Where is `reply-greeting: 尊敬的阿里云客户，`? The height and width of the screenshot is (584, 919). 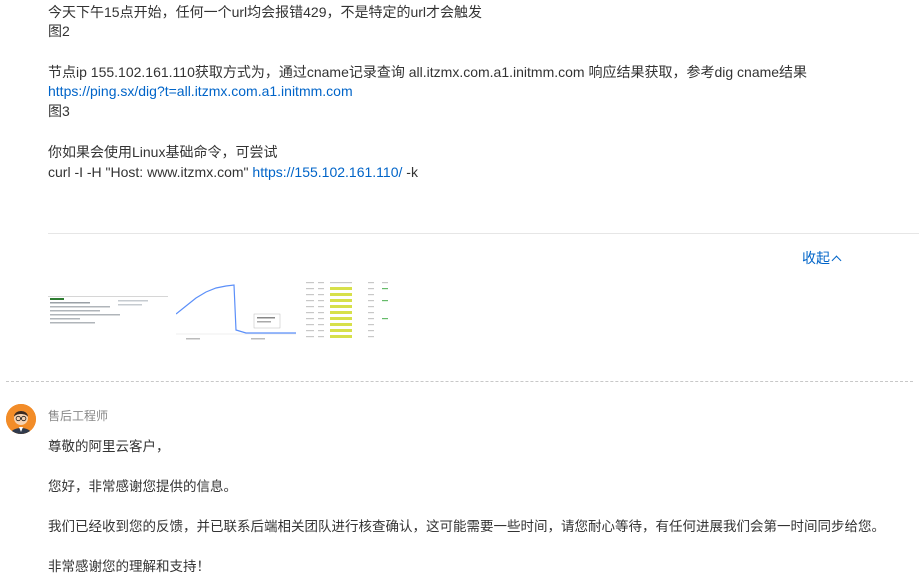
reply-greeting: 尊敬的阿里云客户， is located at coordinates (109, 446).